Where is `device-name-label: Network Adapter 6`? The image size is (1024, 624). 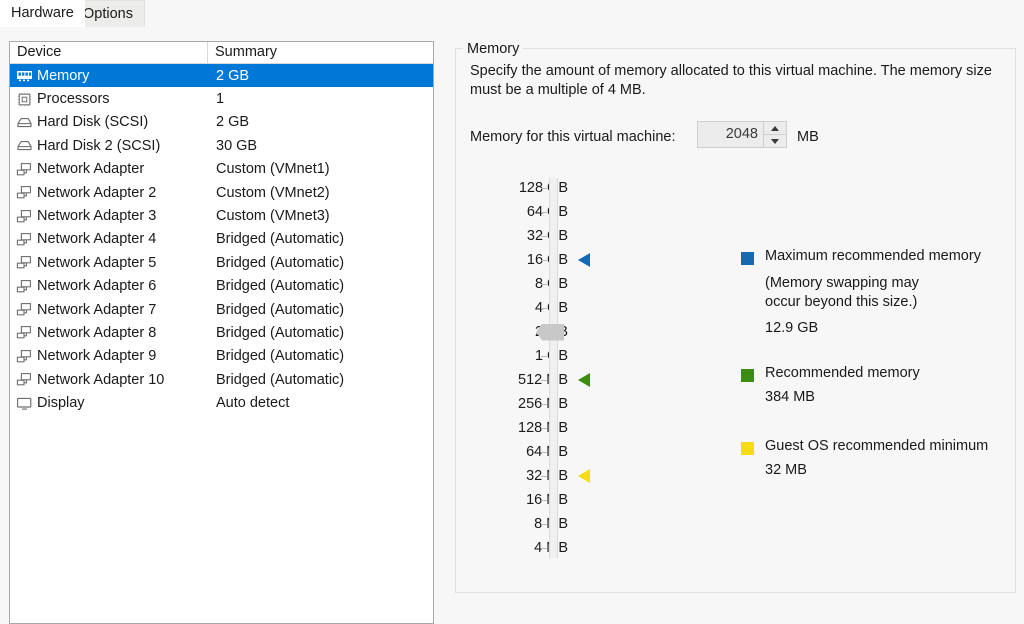 device-name-label: Network Adapter 6 is located at coordinates (97, 286).